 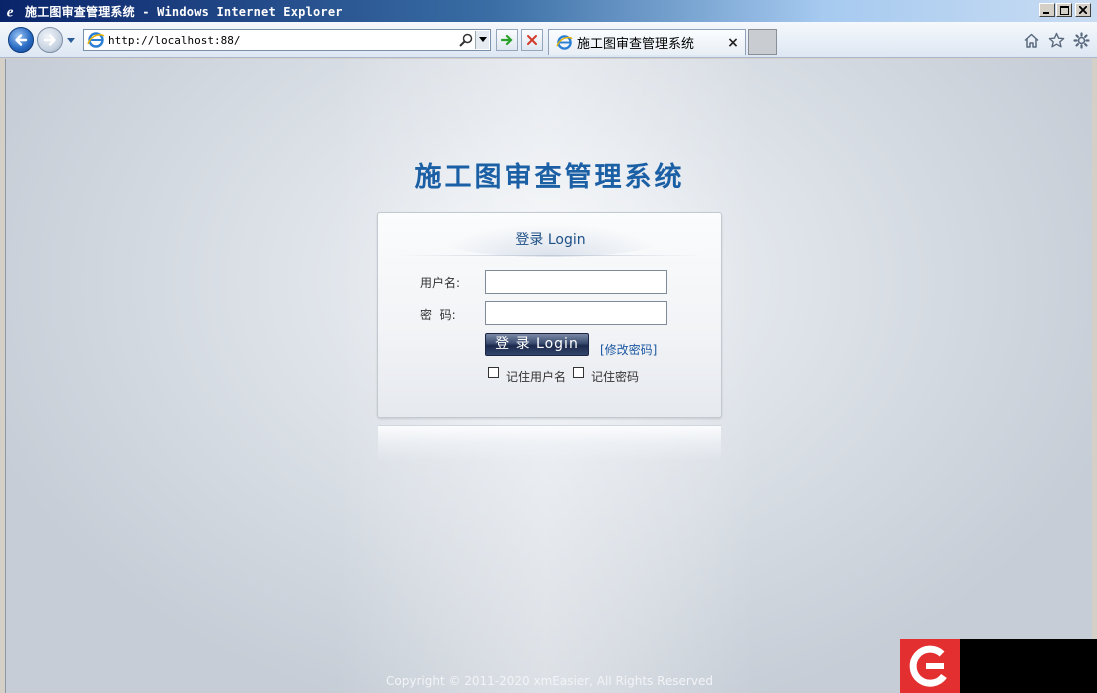 I want to click on maximize-icon, so click(x=1064, y=10).